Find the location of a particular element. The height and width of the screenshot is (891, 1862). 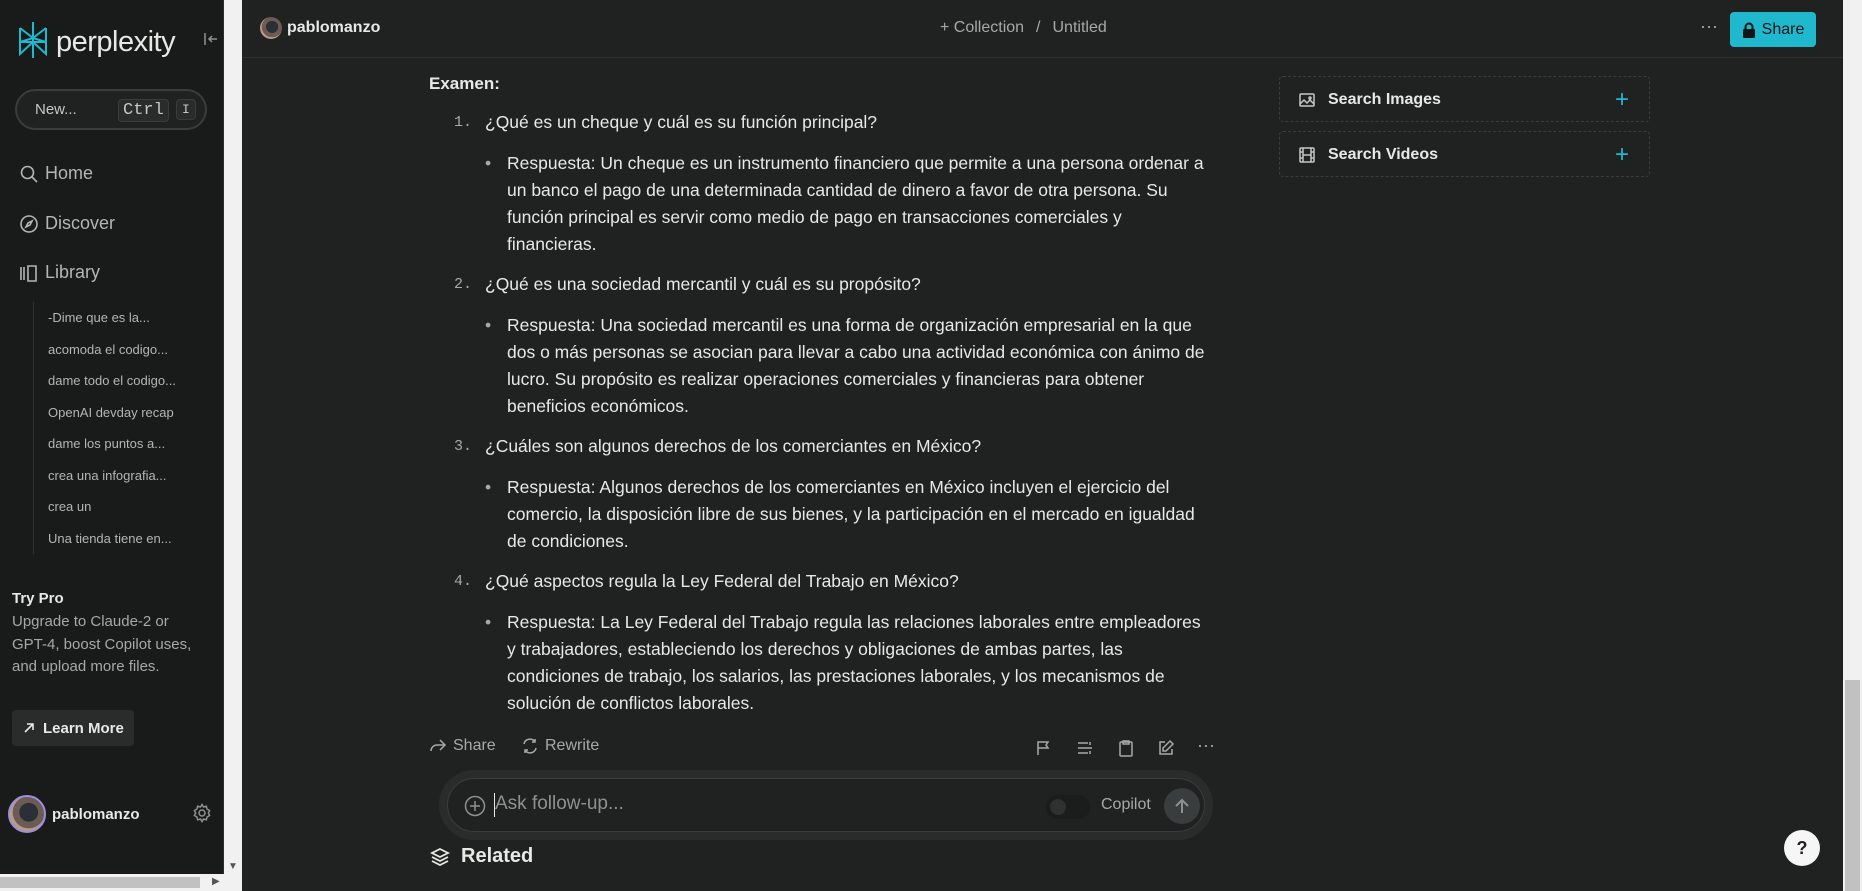

library-item: crea un is located at coordinates (113, 507).